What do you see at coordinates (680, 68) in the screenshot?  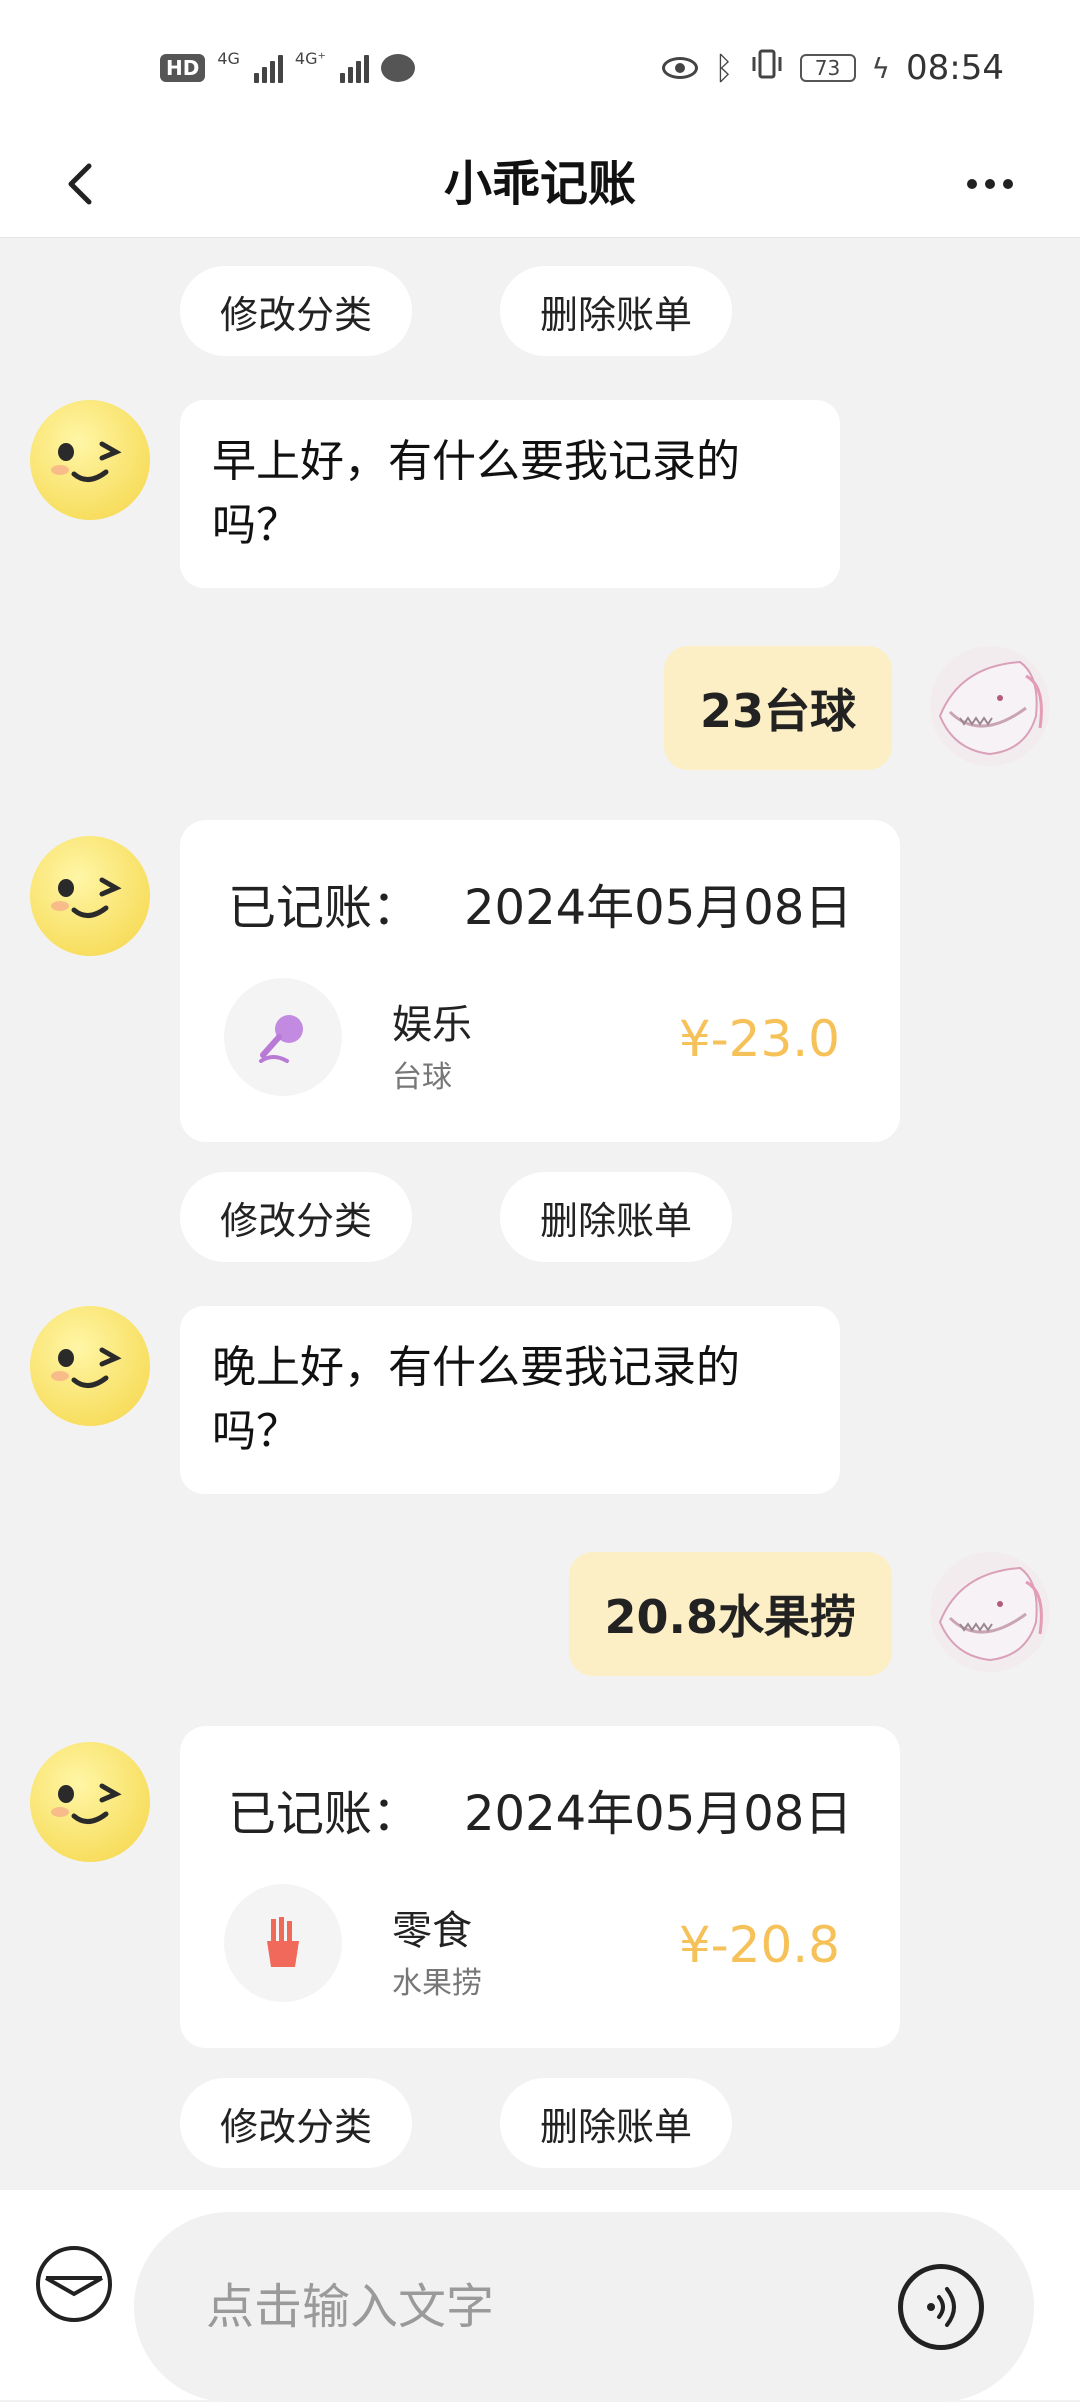 I see `eye-icon` at bounding box center [680, 68].